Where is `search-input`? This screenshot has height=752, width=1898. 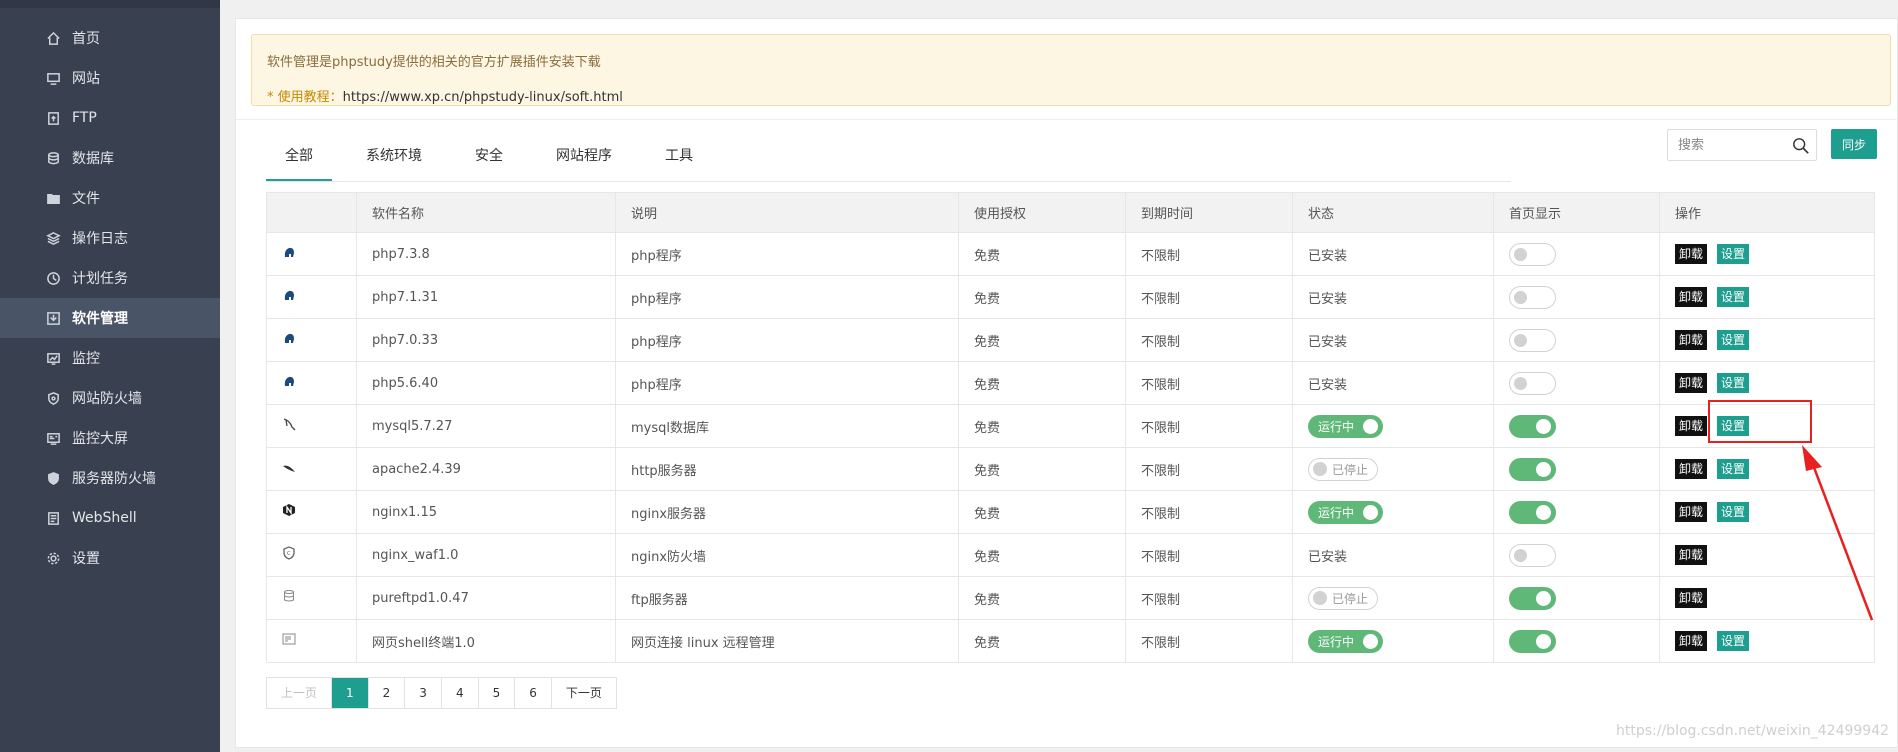 search-input is located at coordinates (1728, 145).